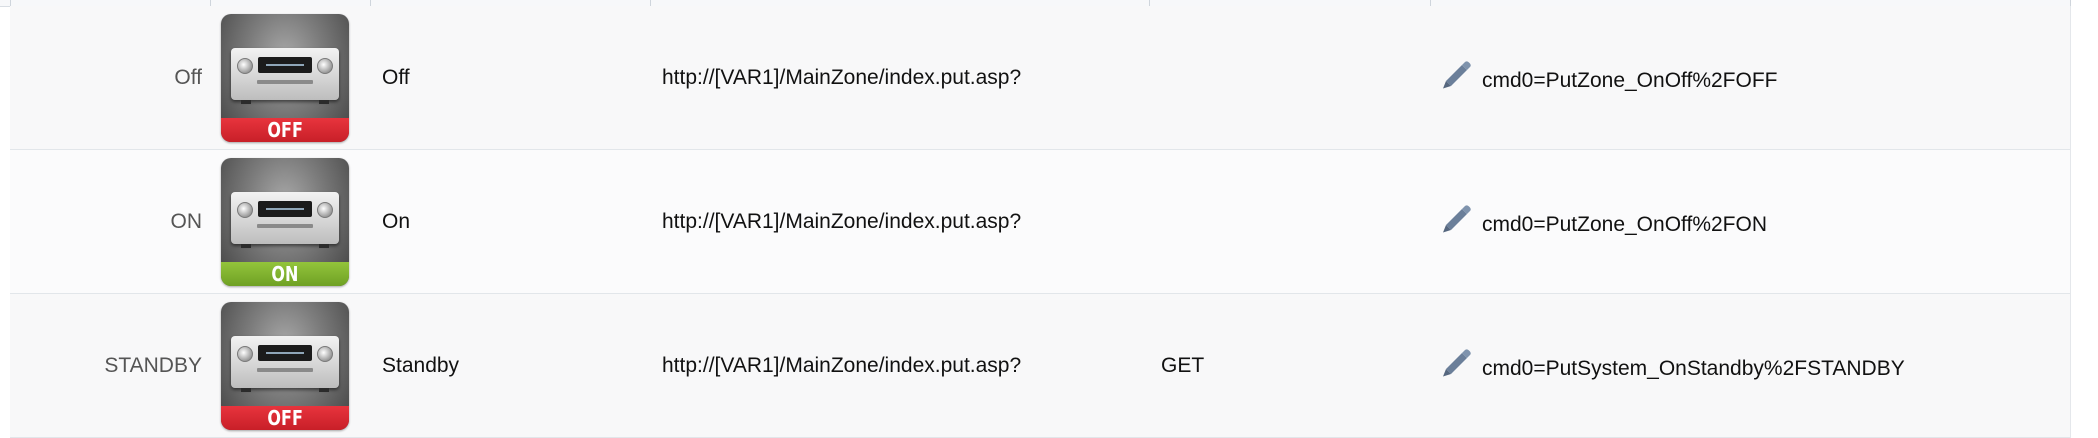  What do you see at coordinates (421, 365) in the screenshot?
I see `command-label: Standby` at bounding box center [421, 365].